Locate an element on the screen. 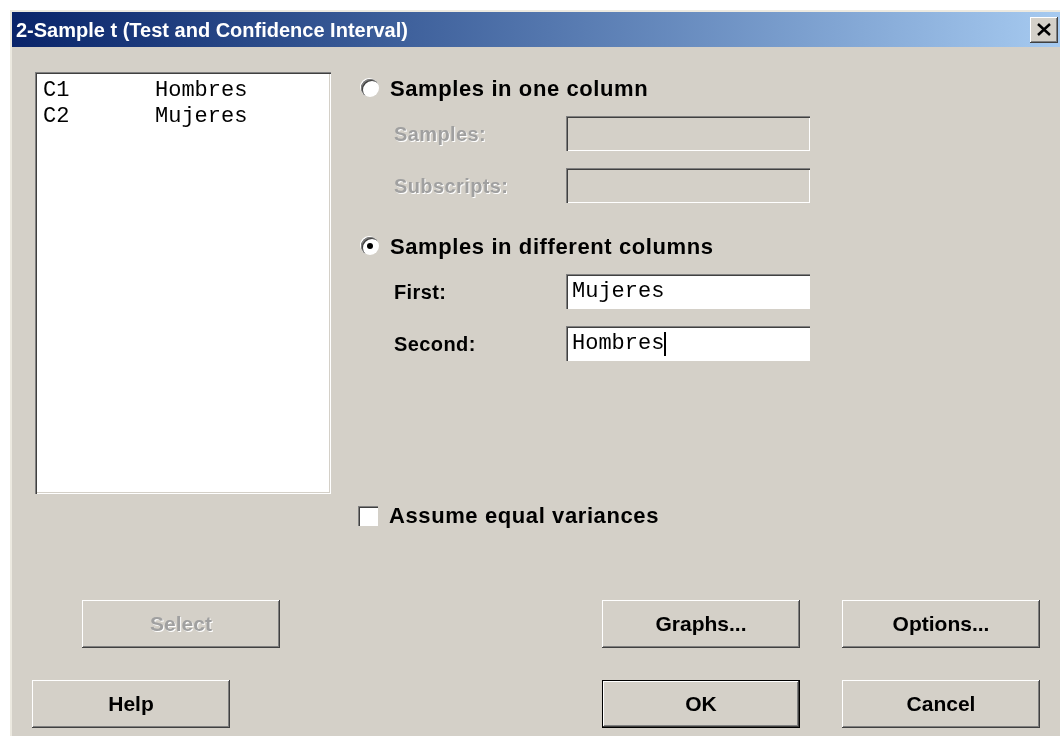  close-button is located at coordinates (1044, 29).